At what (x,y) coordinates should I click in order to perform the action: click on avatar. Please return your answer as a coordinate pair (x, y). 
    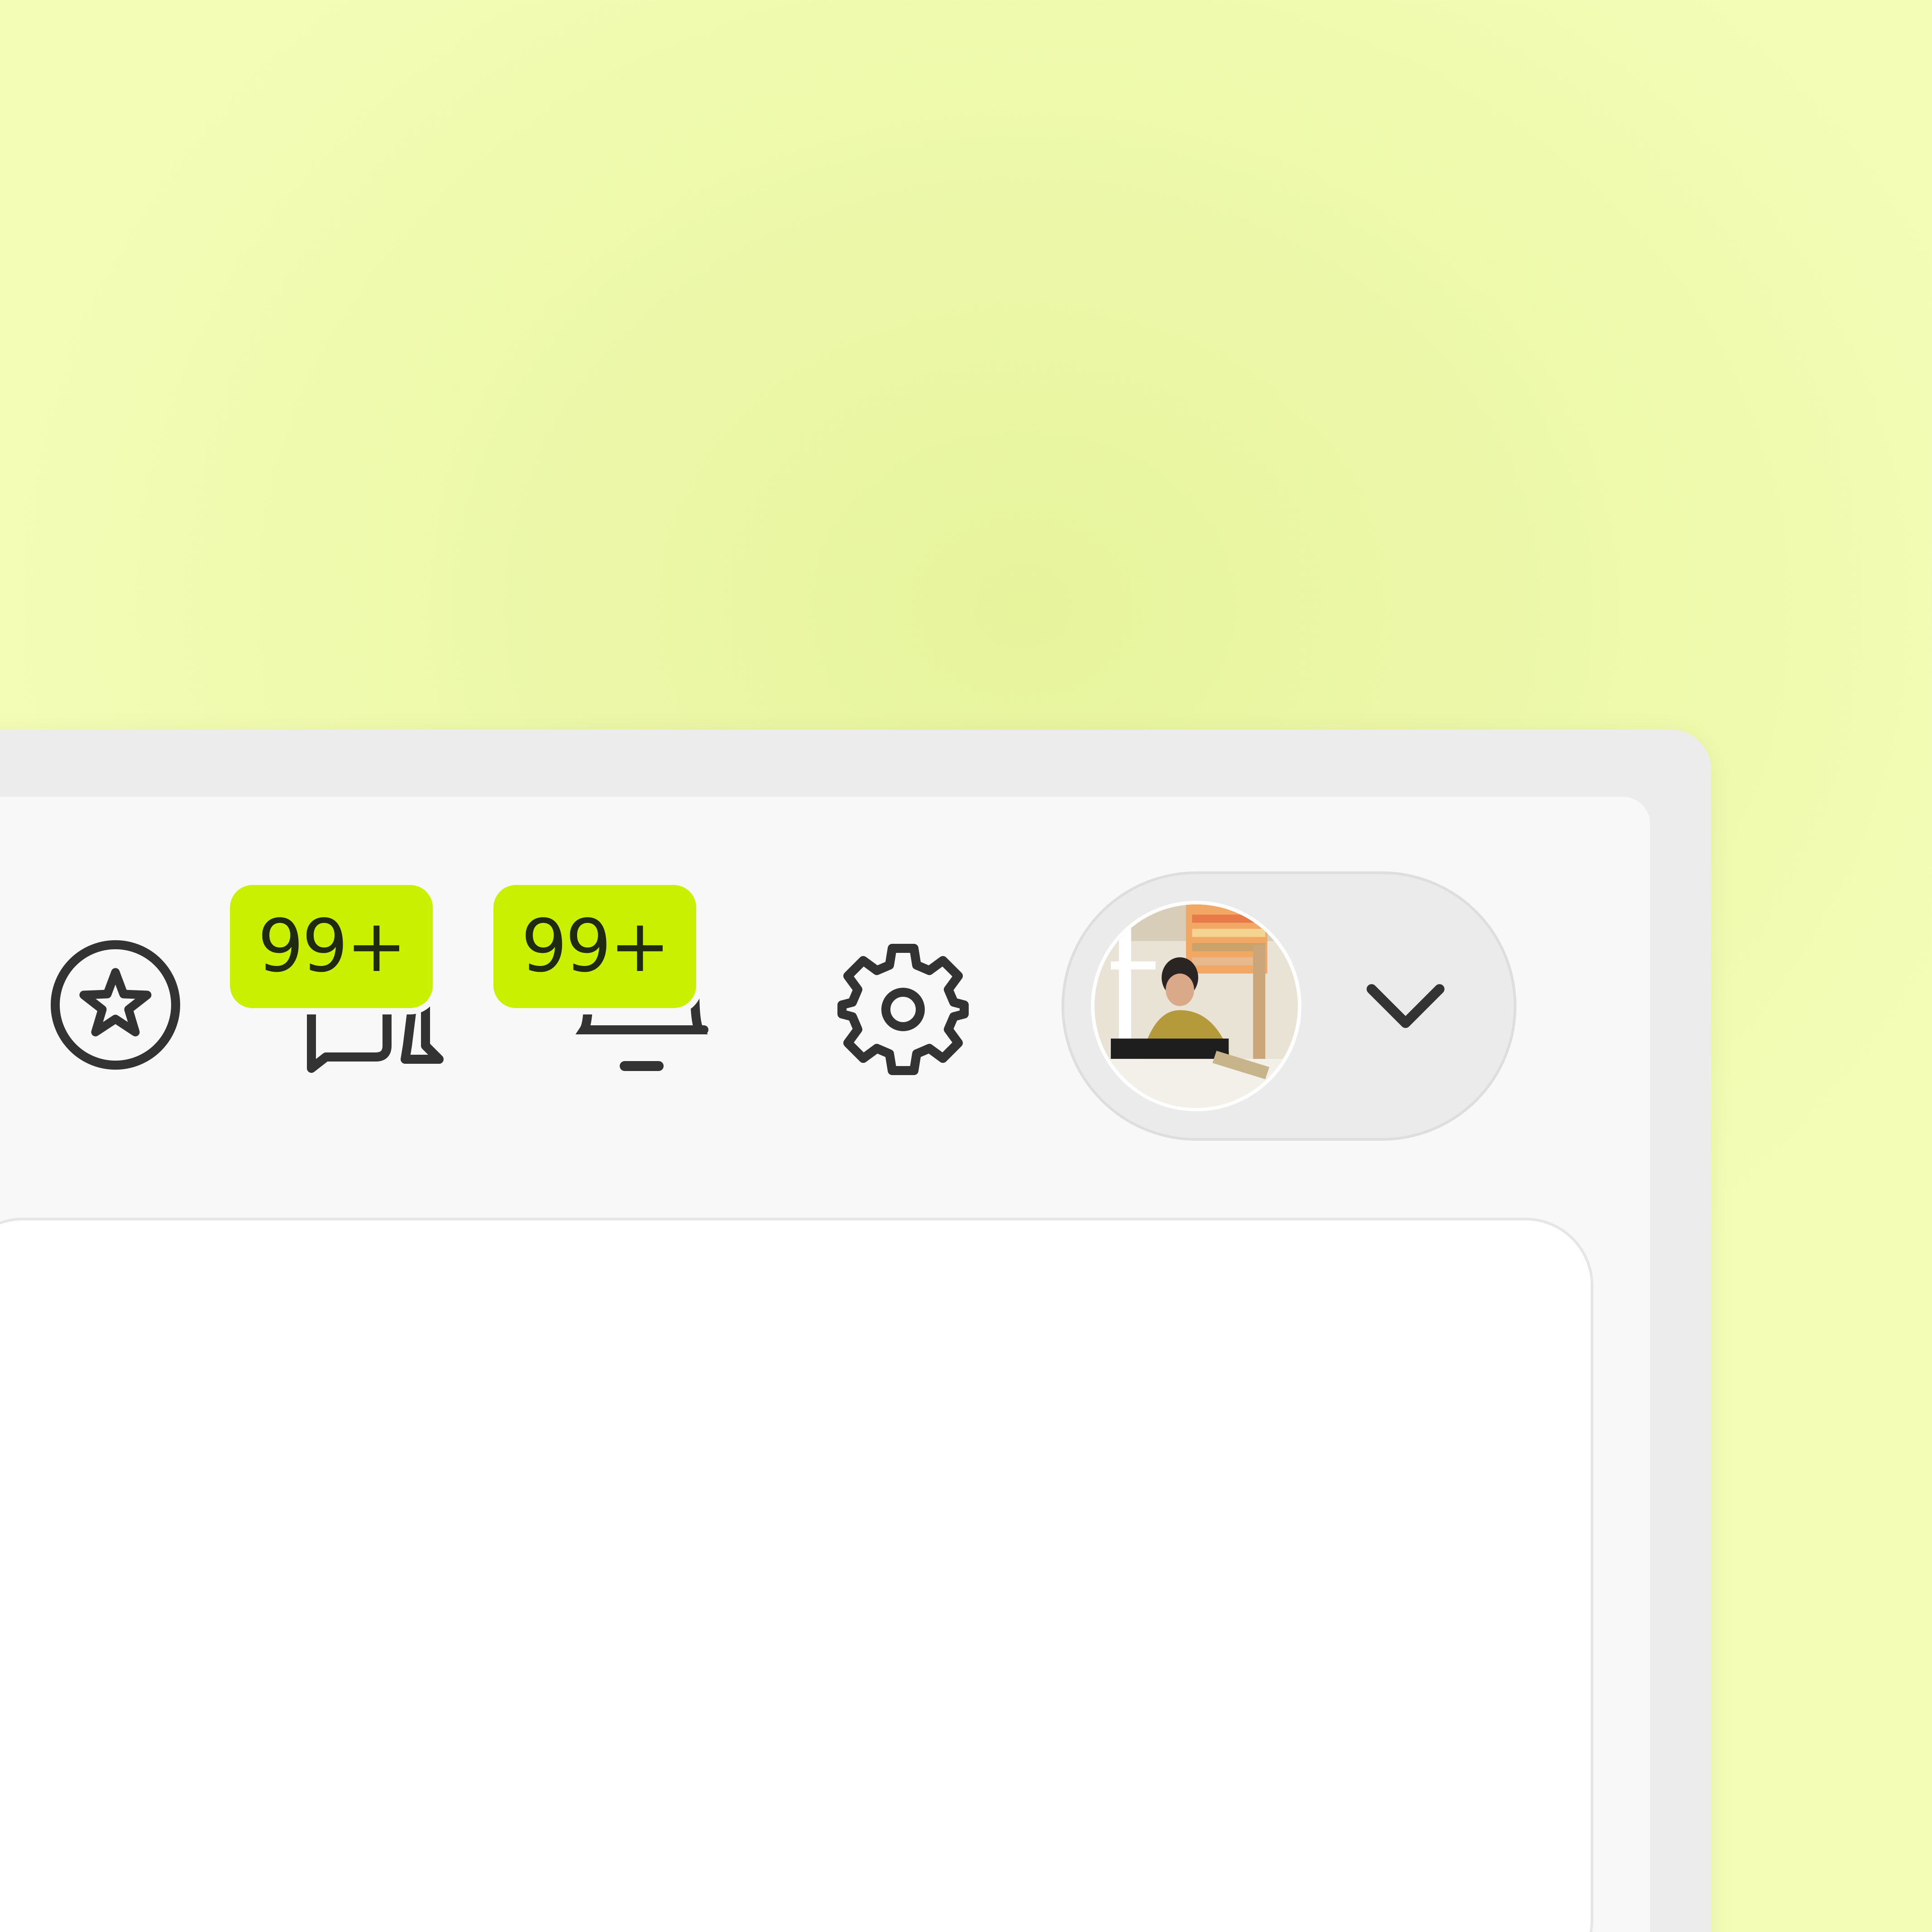
    Looking at the image, I should click on (1196, 1006).